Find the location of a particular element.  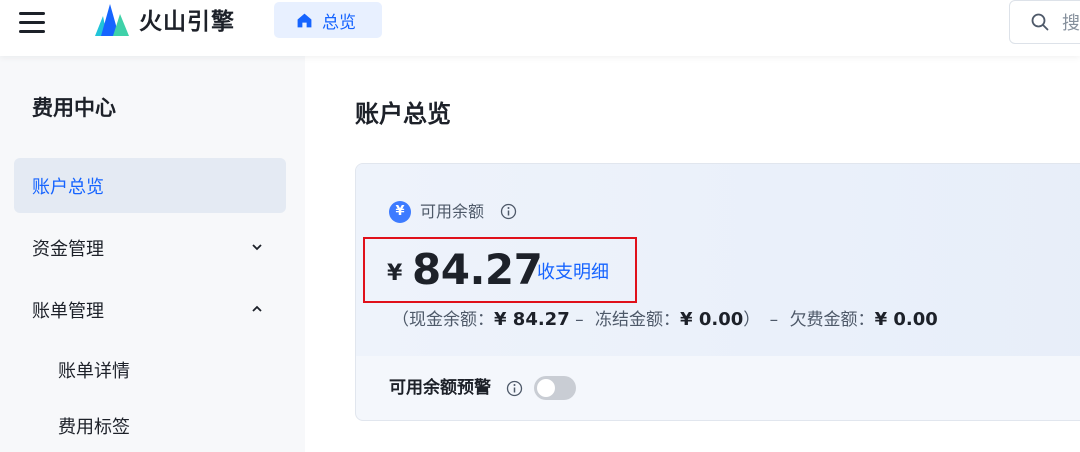

frozen-amount-label: 冻结金额： is located at coordinates (638, 320).